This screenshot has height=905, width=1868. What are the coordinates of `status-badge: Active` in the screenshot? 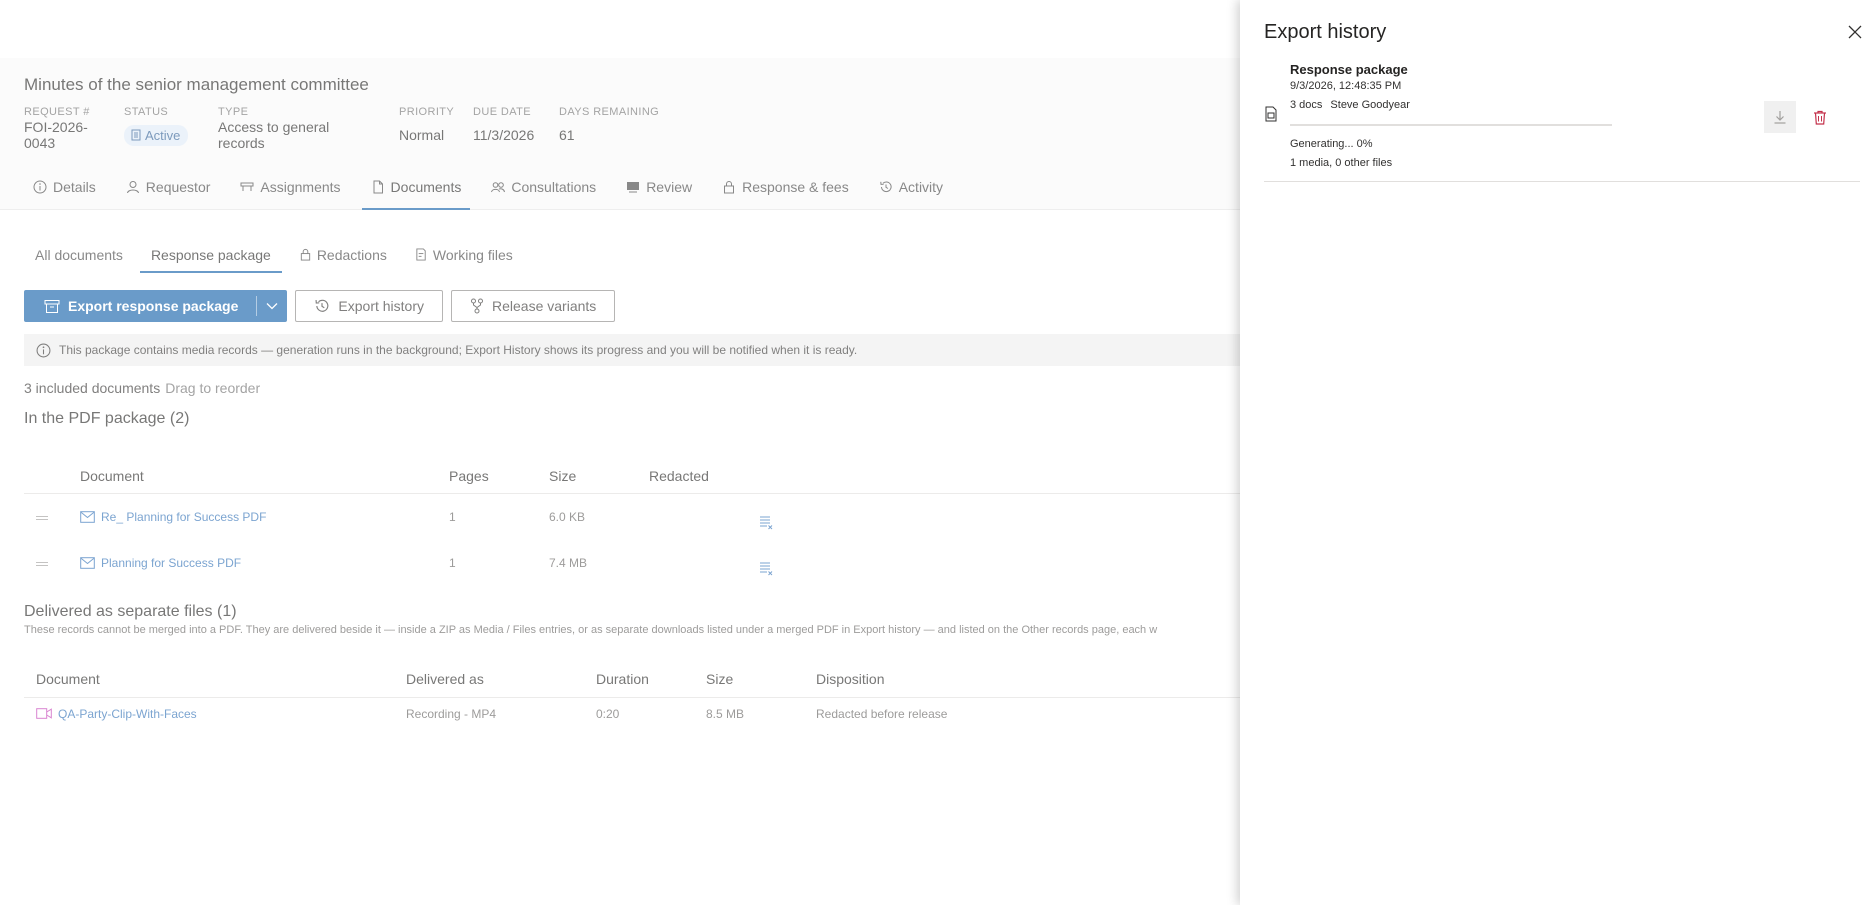 It's located at (156, 135).